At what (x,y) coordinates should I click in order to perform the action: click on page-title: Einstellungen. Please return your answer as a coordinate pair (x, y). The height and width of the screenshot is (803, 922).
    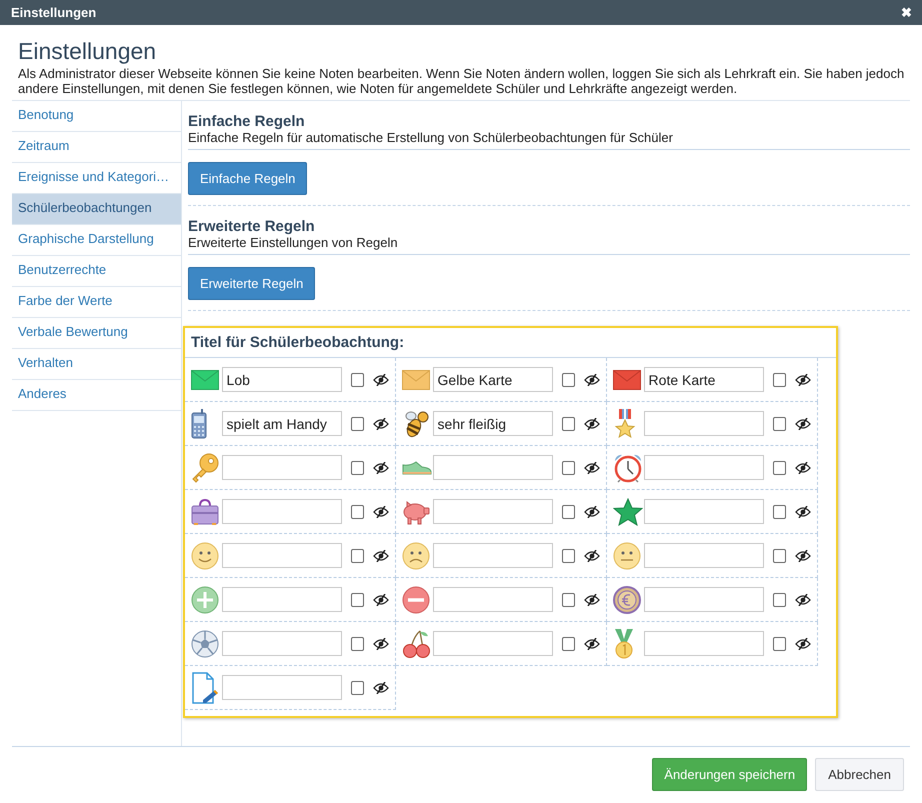
    Looking at the image, I should click on (88, 51).